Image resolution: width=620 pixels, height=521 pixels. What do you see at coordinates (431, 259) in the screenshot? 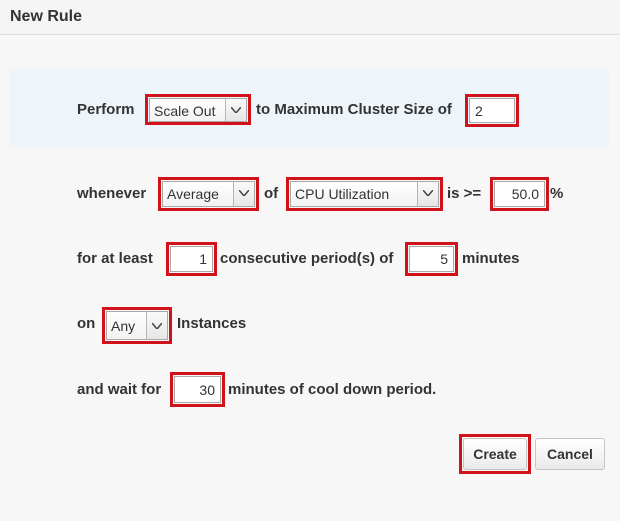
I see `period-minutes-input: 5` at bounding box center [431, 259].